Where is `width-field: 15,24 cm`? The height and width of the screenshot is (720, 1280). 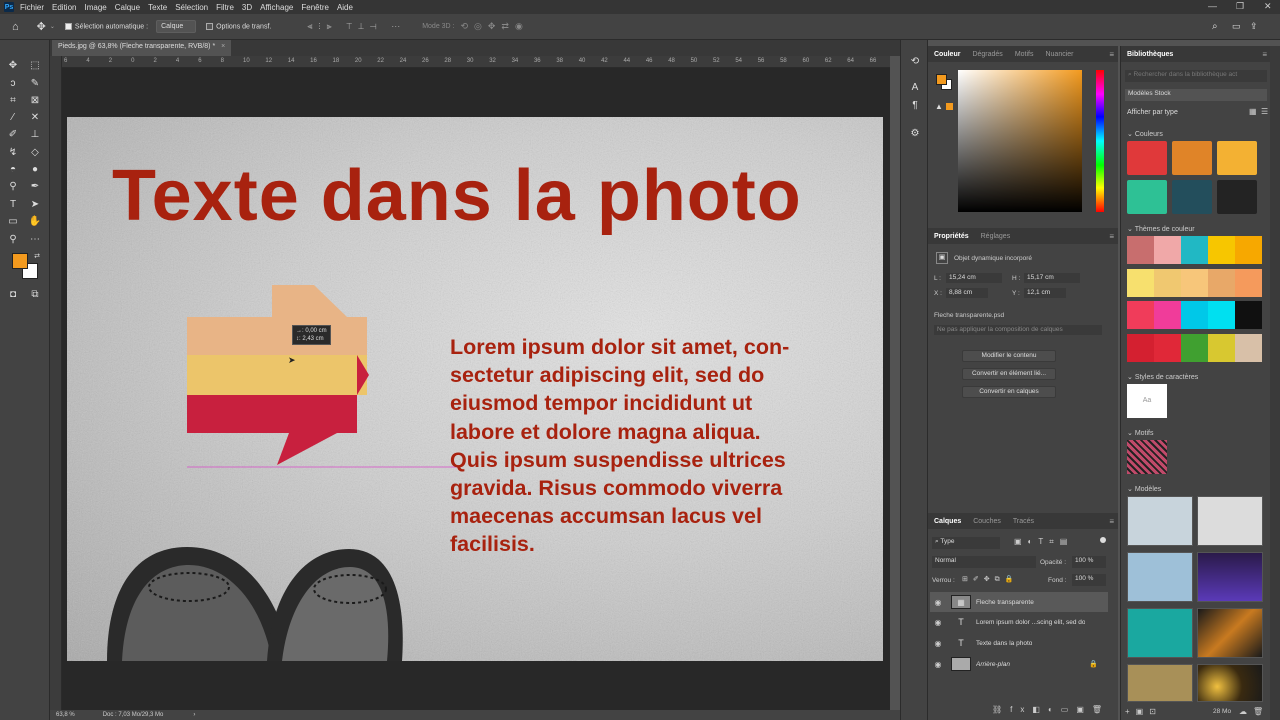 width-field: 15,24 cm is located at coordinates (974, 278).